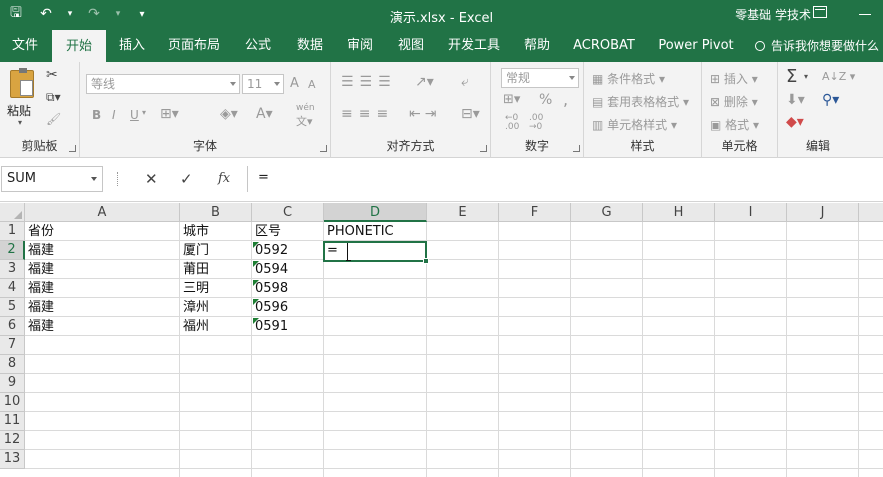 The height and width of the screenshot is (477, 883). What do you see at coordinates (12, 212) in the screenshot?
I see `select-all-button` at bounding box center [12, 212].